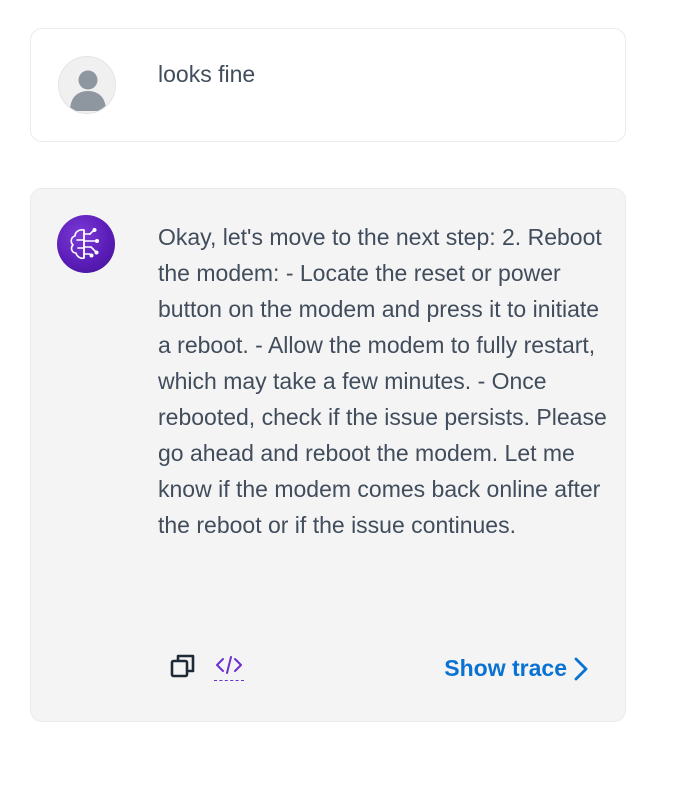 The image size is (676, 788). I want to click on chevron-right-icon, so click(581, 668).